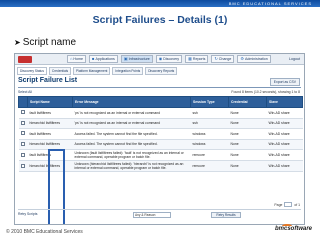 This screenshot has width=320, height=240. I want to click on logout-link: Logout, so click(294, 59).